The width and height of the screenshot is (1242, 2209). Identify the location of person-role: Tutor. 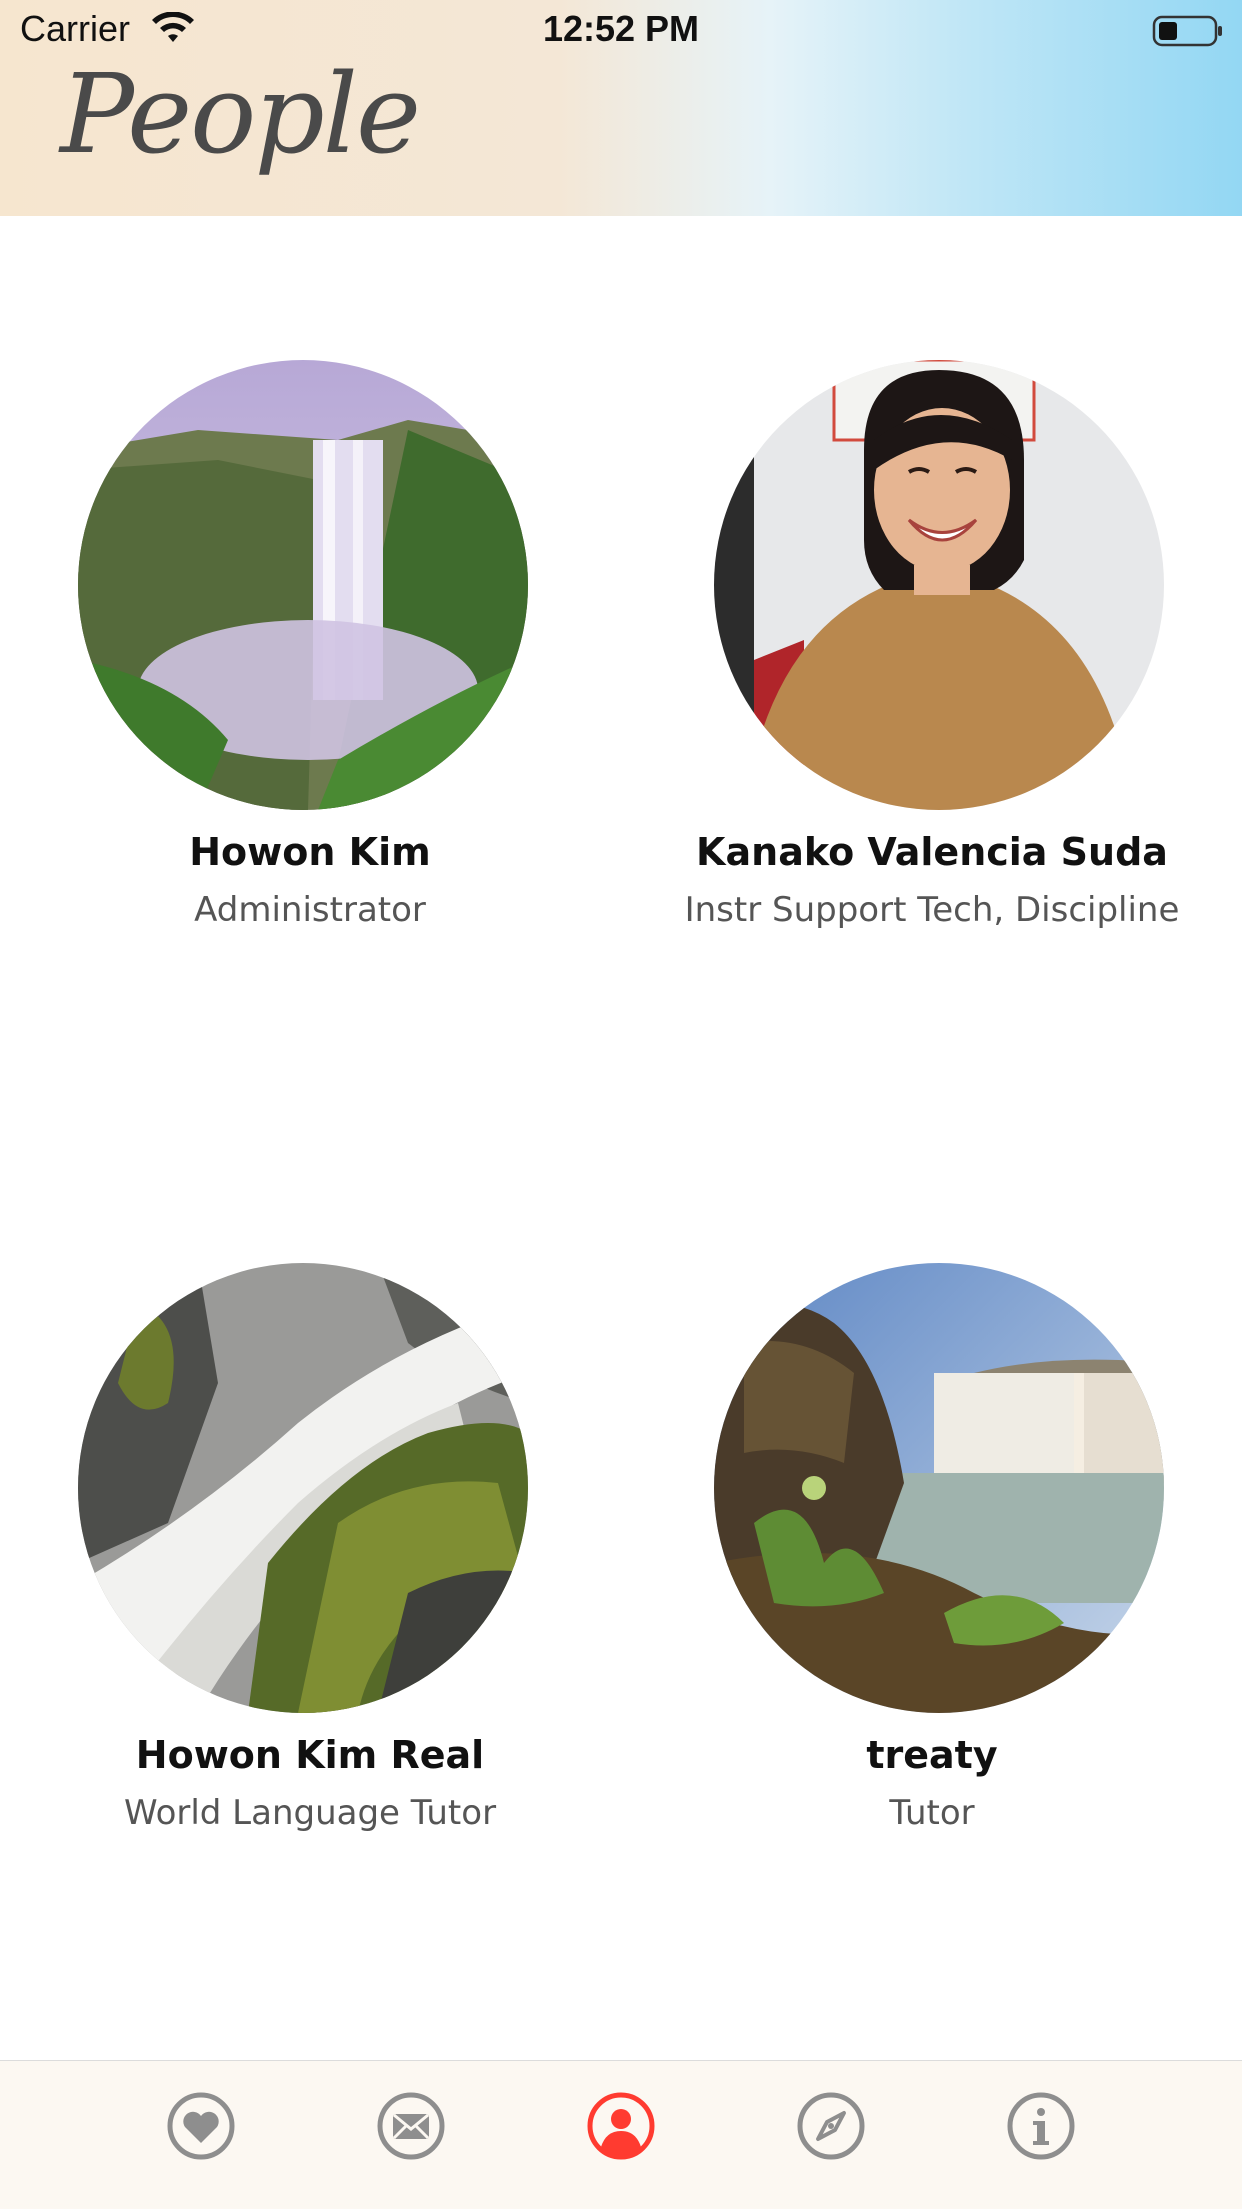
(932, 1813).